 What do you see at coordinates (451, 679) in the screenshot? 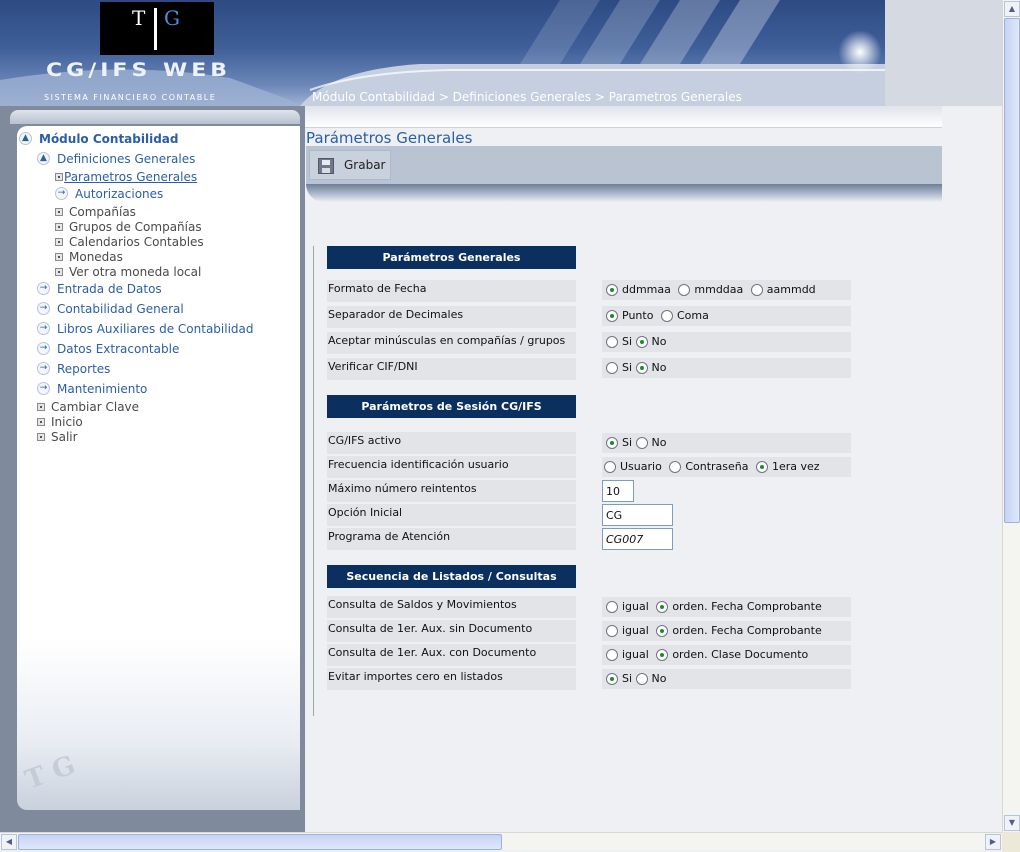
I see `field-label: Evitar importes cero en listados` at bounding box center [451, 679].